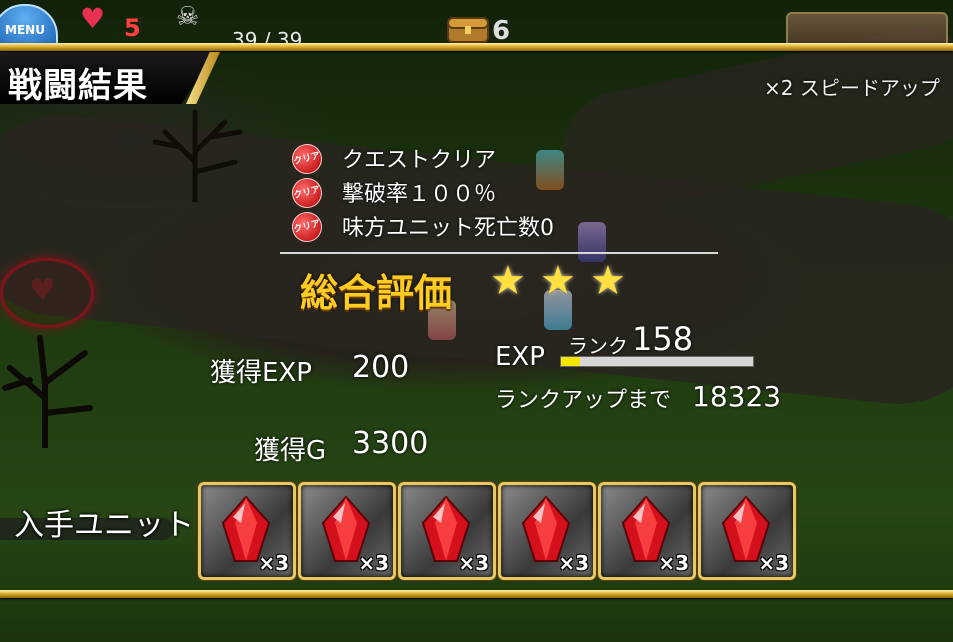  I want to click on life-value: 5, so click(132, 28).